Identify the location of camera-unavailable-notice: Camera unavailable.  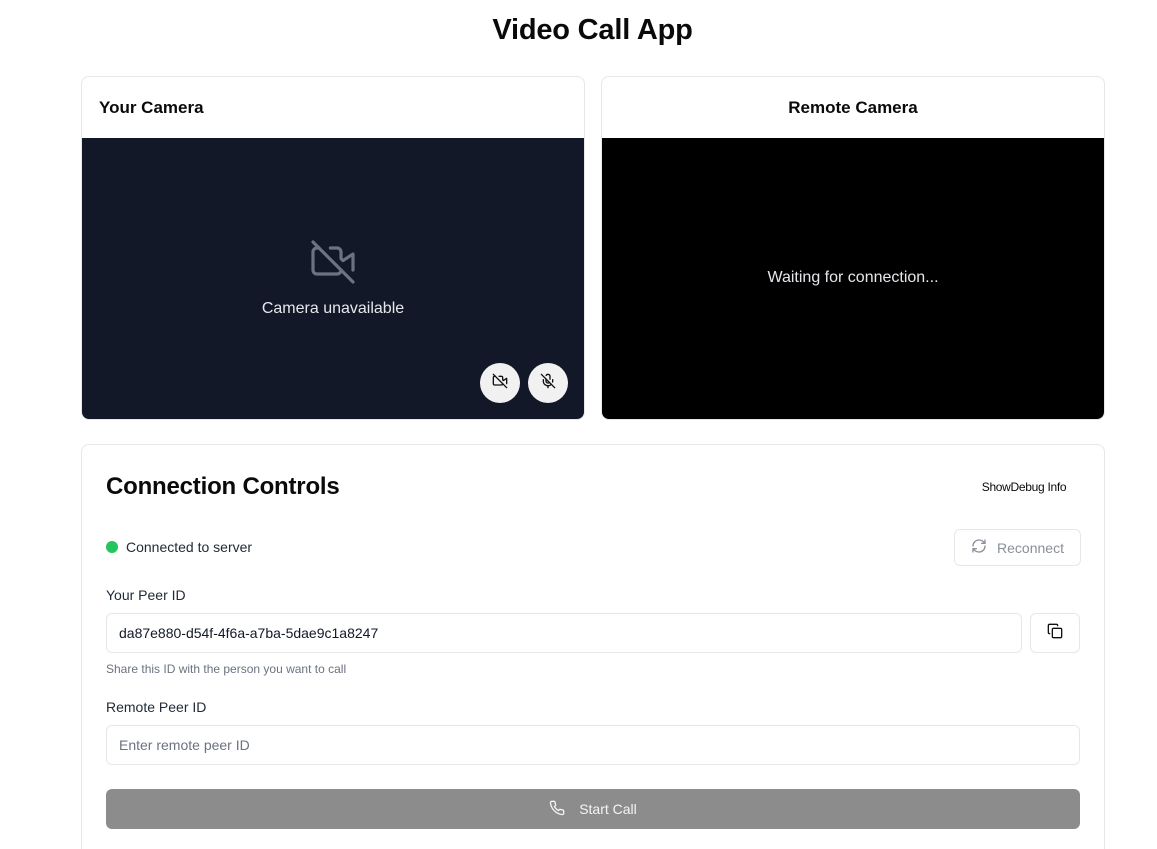
(333, 278).